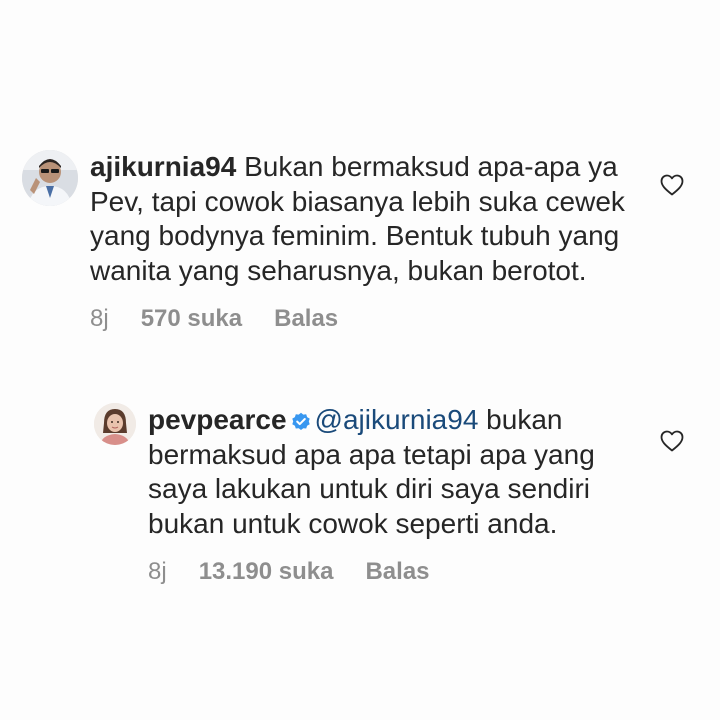 This screenshot has height=720, width=720. Describe the element at coordinates (300, 421) in the screenshot. I see `verified-badge-icon` at that location.